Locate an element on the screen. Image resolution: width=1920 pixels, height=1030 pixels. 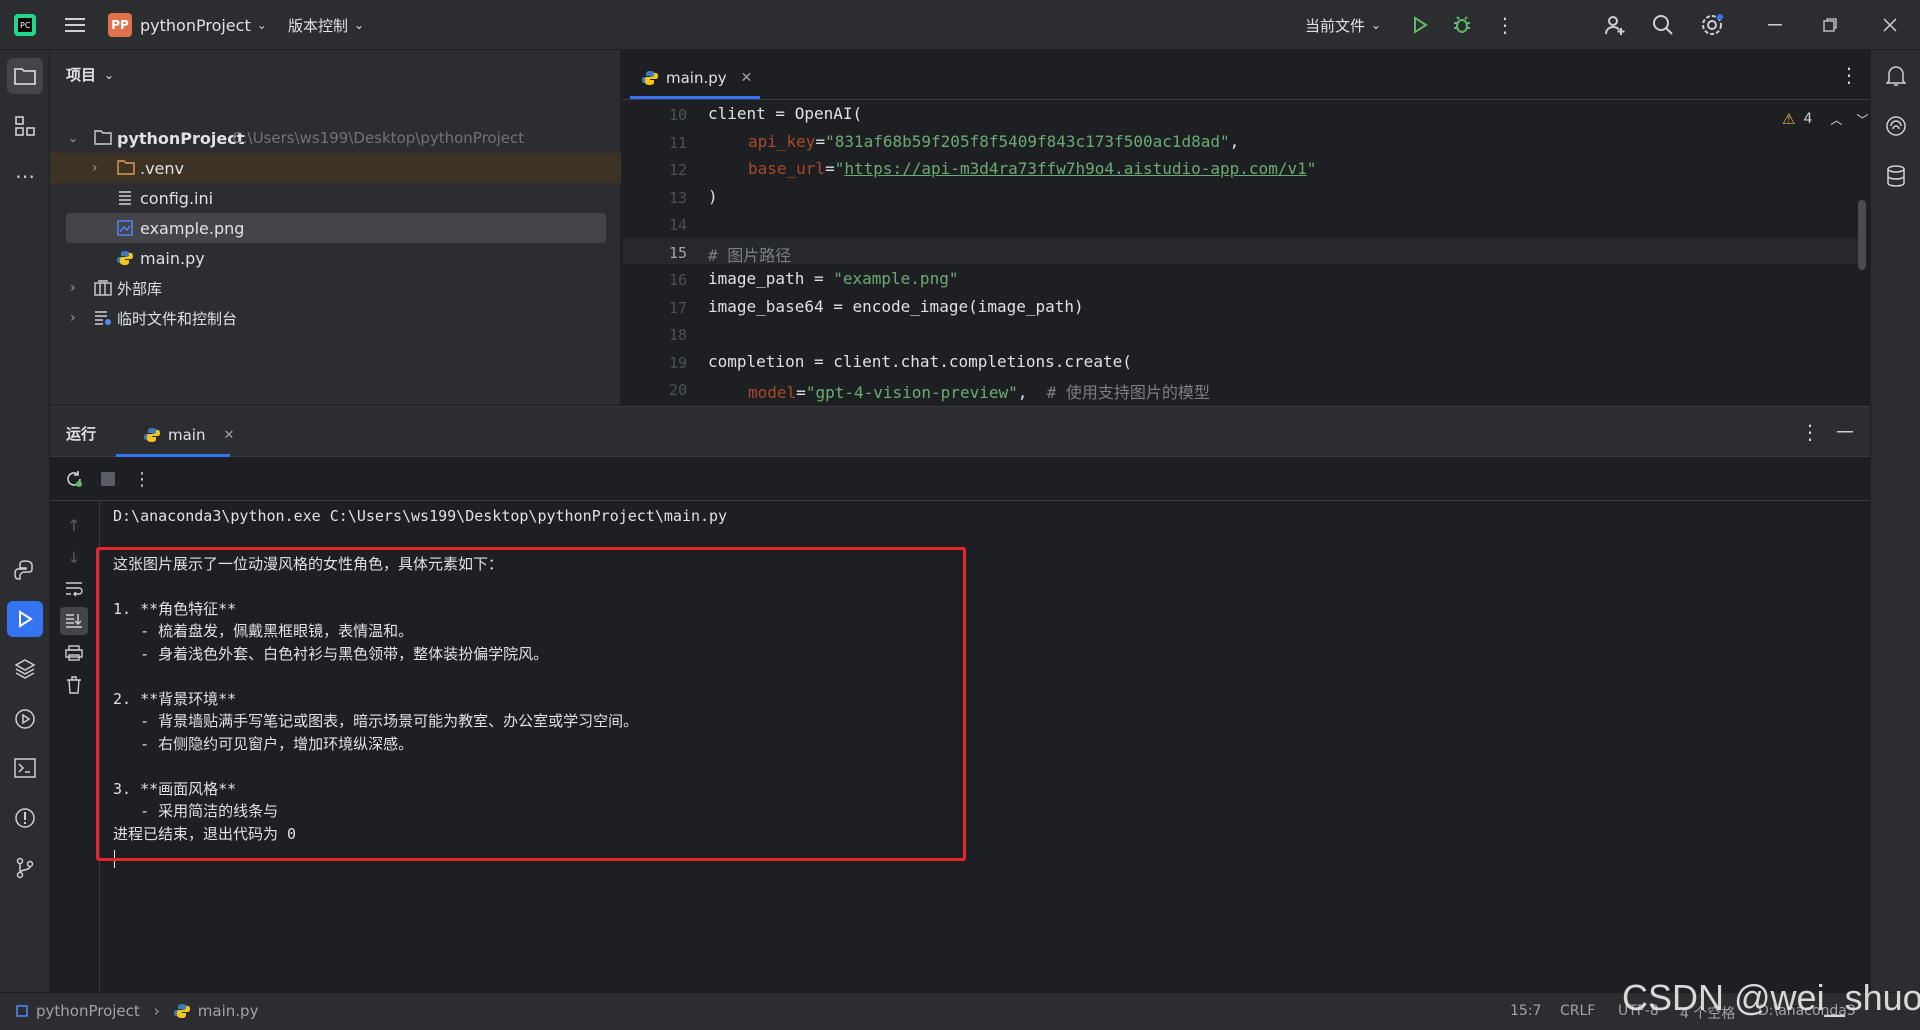
code-with-me-icon is located at coordinates (1615, 25).